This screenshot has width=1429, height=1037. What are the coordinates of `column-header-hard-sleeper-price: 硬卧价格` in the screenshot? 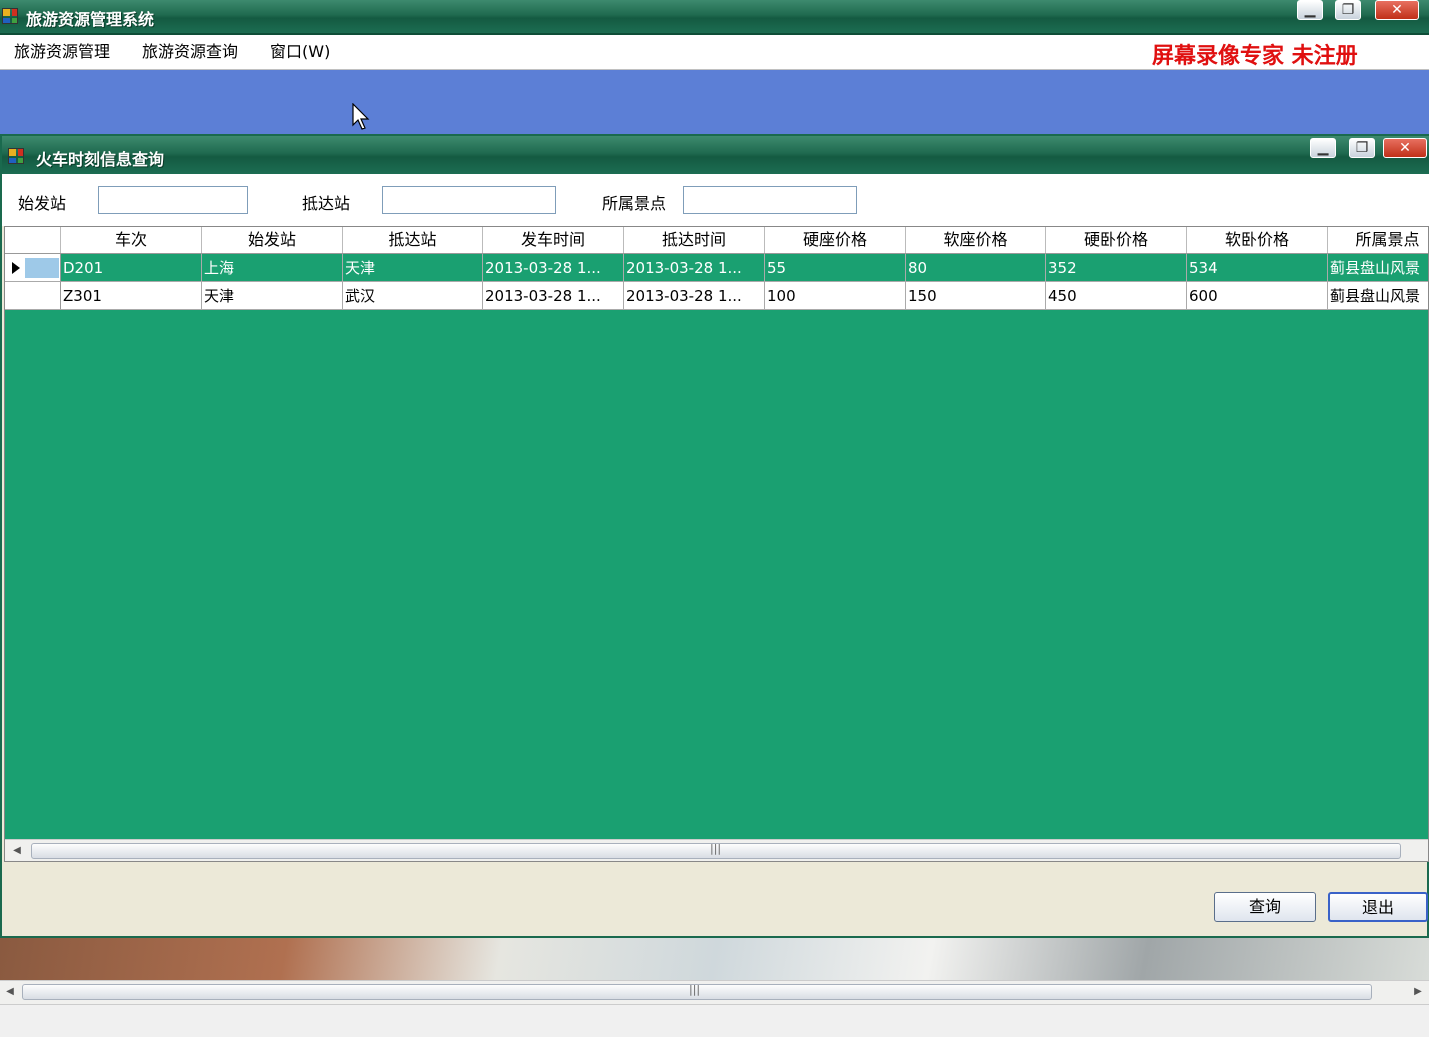 It's located at (1116, 240).